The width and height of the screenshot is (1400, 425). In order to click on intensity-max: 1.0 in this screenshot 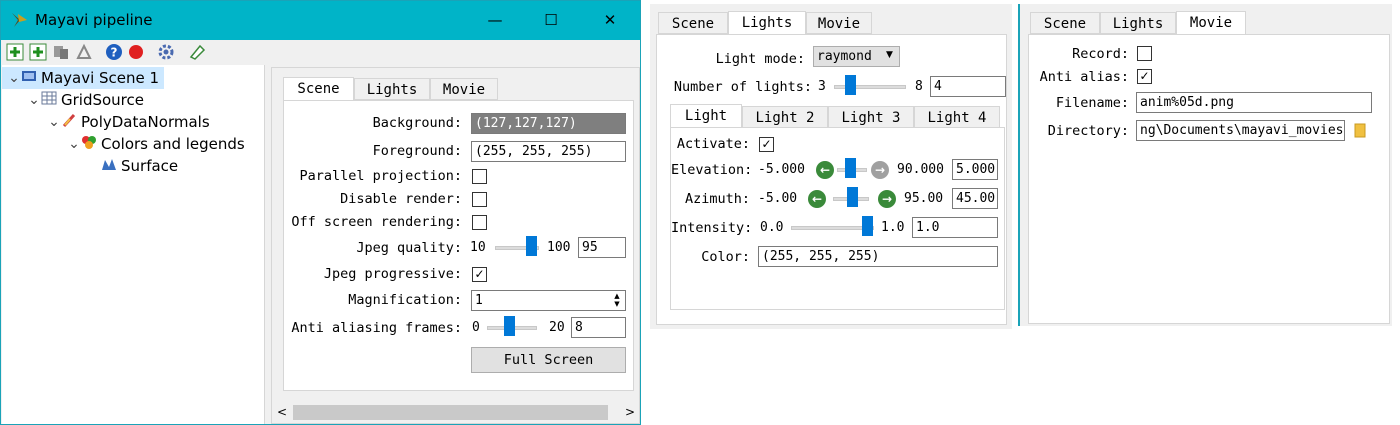, I will do `click(893, 227)`.